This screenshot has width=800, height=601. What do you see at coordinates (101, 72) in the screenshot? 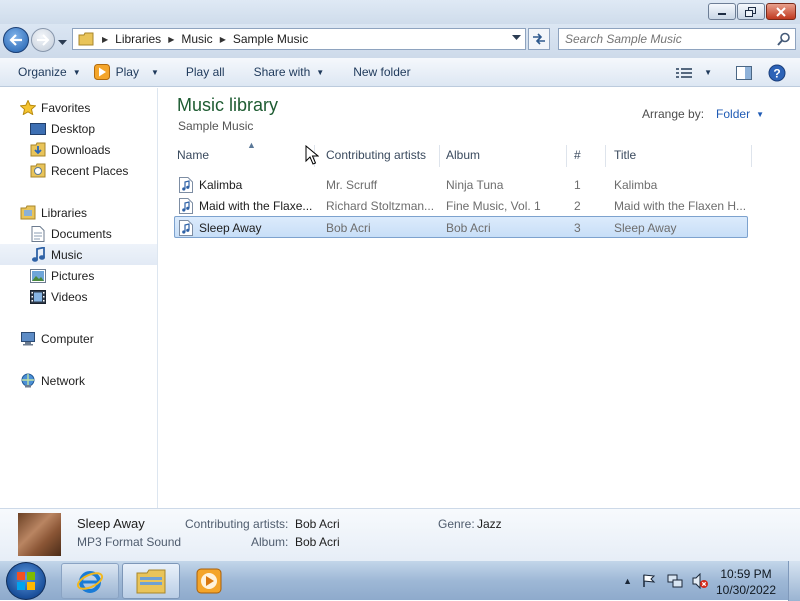
I see `media-player-icon` at bounding box center [101, 72].